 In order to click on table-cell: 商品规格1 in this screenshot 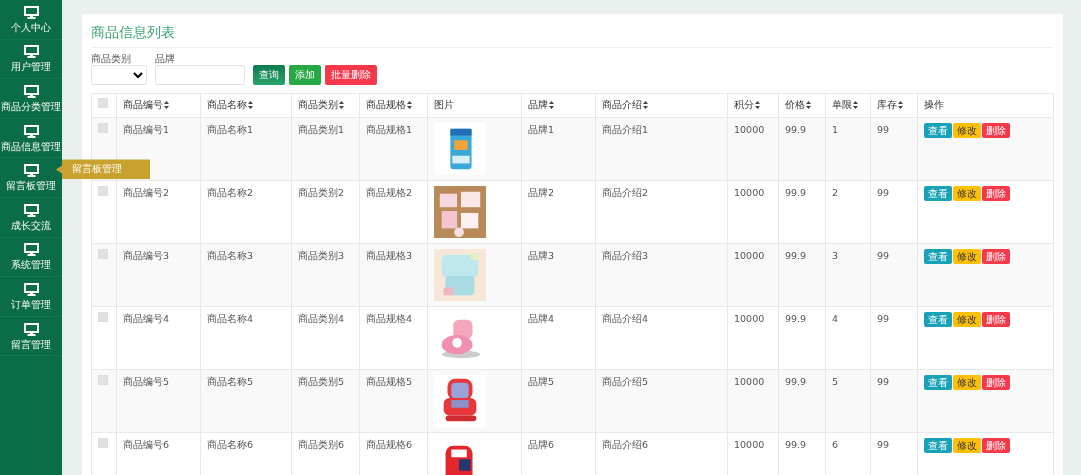, I will do `click(389, 129)`.